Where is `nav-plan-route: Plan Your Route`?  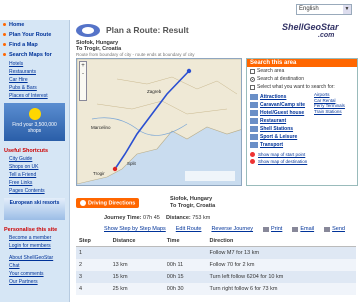
nav-plan-route: Plan Your Route is located at coordinates (34, 35).